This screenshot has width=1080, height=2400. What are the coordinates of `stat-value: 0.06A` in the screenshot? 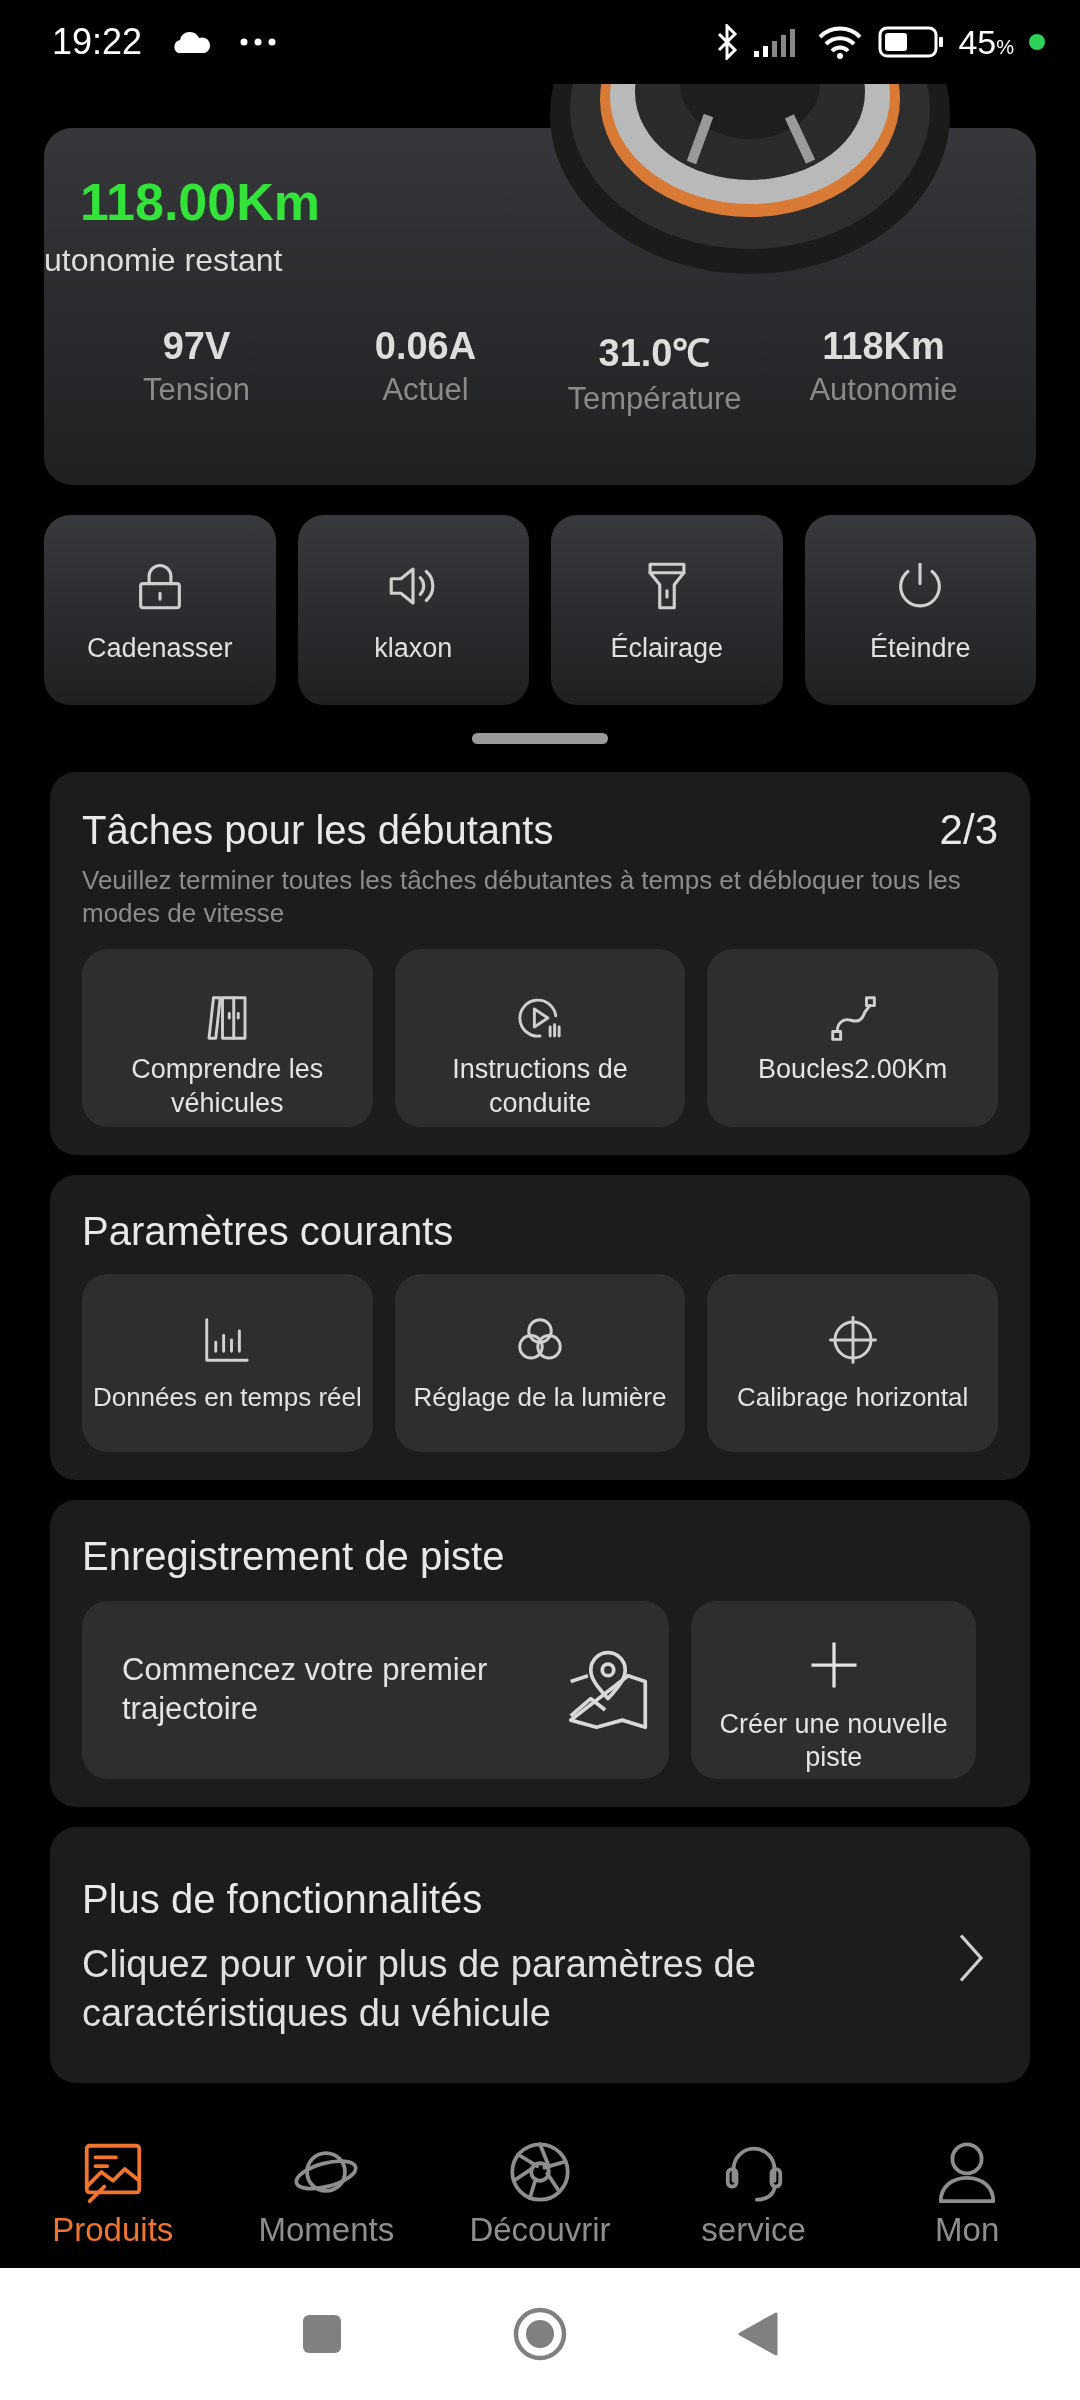 It's located at (425, 346).